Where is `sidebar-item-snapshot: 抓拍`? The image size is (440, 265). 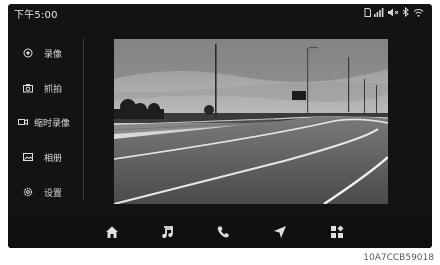
sidebar-item-snapshot: 抓拍 is located at coordinates (45, 88).